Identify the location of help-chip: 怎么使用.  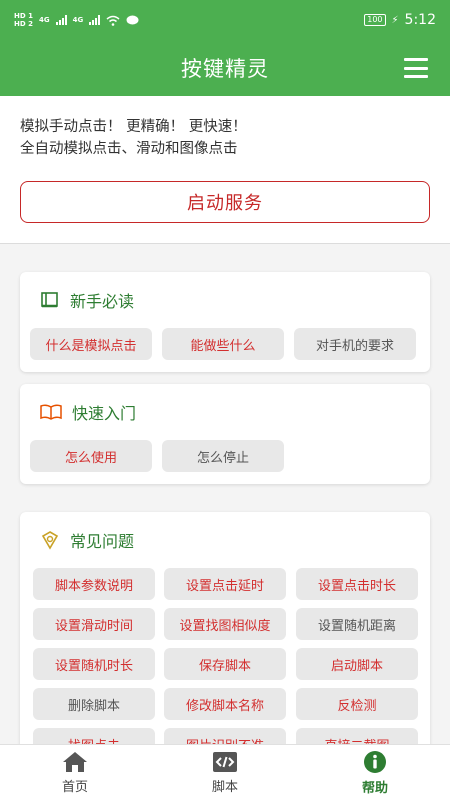
(91, 456).